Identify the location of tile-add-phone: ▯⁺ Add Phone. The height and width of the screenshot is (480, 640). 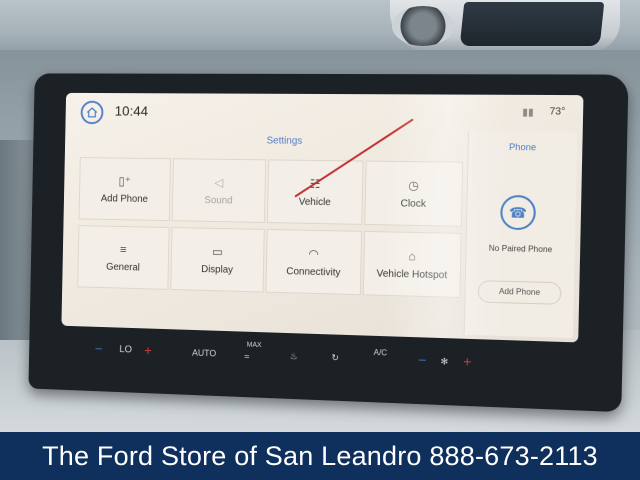
(125, 189).